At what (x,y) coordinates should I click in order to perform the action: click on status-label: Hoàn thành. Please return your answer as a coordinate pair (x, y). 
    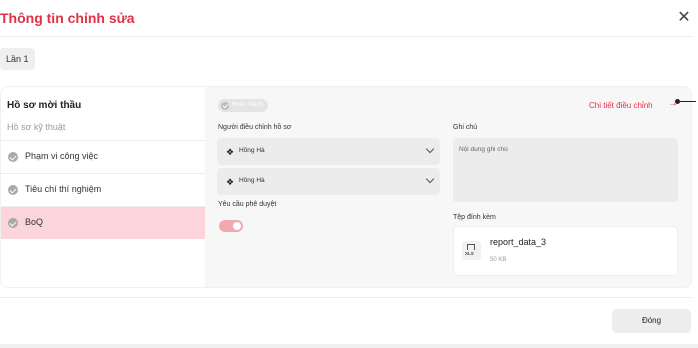
    Looking at the image, I should click on (248, 105).